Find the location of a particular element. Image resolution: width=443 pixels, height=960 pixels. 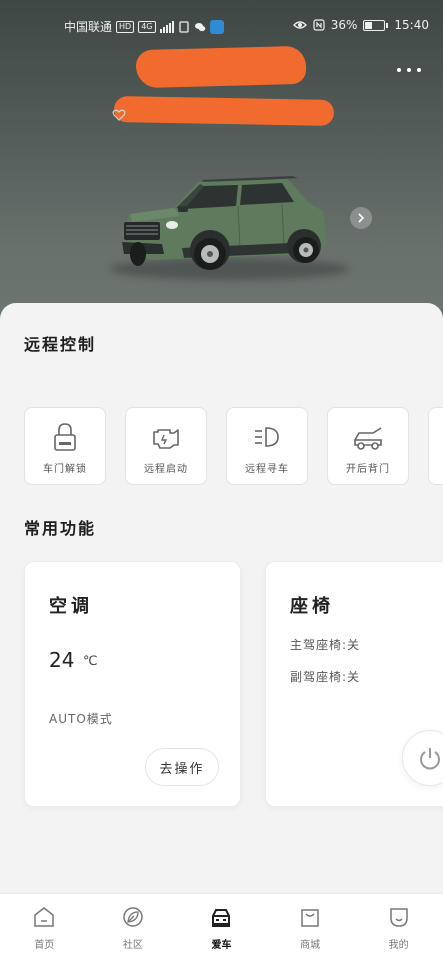

nav-home: 首页 is located at coordinates (44, 927).